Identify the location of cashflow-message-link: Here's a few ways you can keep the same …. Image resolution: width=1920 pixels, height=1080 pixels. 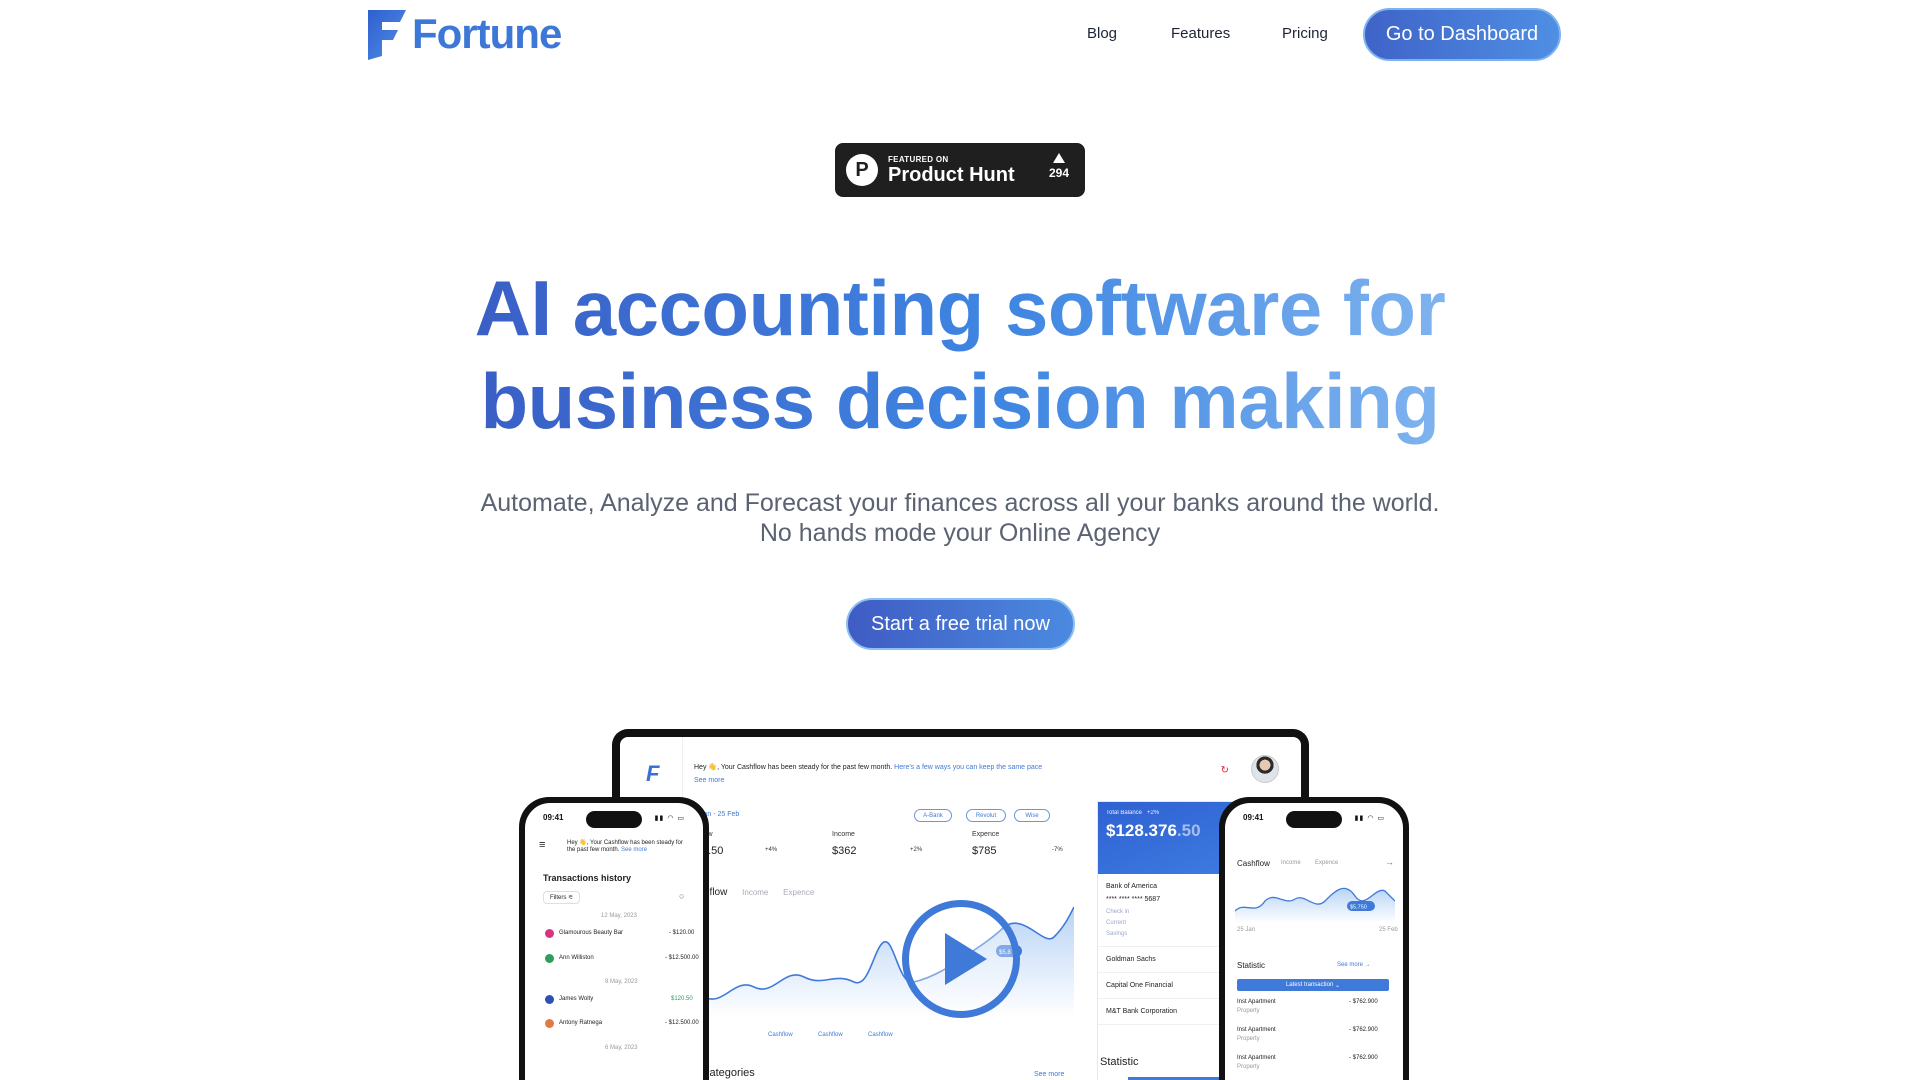
(968, 767).